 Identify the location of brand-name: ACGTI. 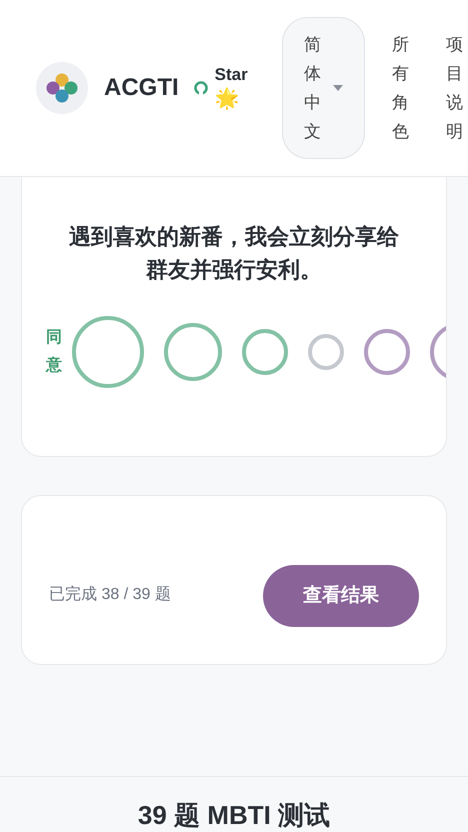
(141, 88).